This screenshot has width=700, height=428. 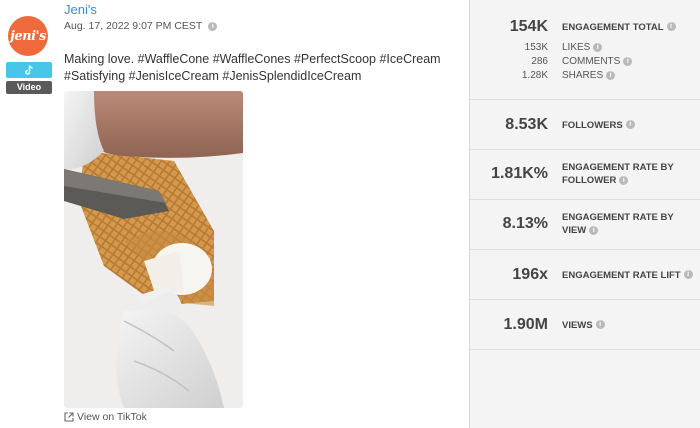 What do you see at coordinates (583, 75) in the screenshot?
I see `shares-label: SHARES` at bounding box center [583, 75].